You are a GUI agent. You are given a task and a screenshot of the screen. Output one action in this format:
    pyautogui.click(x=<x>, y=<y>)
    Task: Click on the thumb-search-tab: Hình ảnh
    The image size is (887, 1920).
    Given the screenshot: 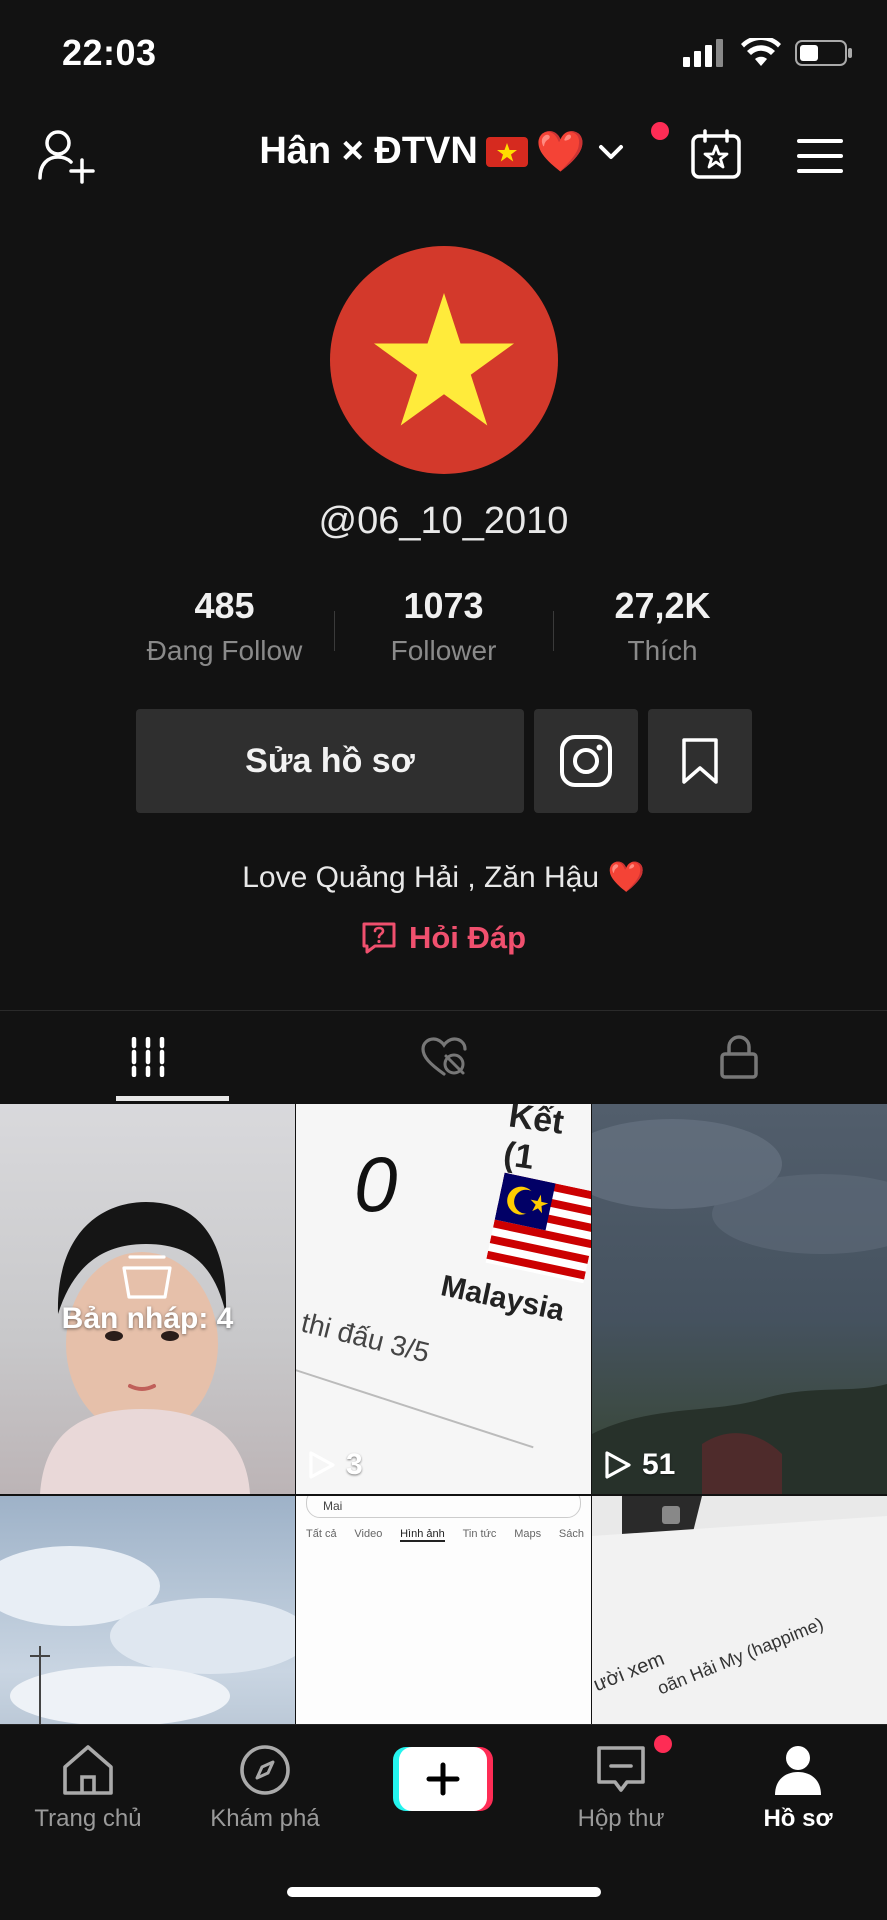 What is the action you would take?
    pyautogui.click(x=422, y=1535)
    